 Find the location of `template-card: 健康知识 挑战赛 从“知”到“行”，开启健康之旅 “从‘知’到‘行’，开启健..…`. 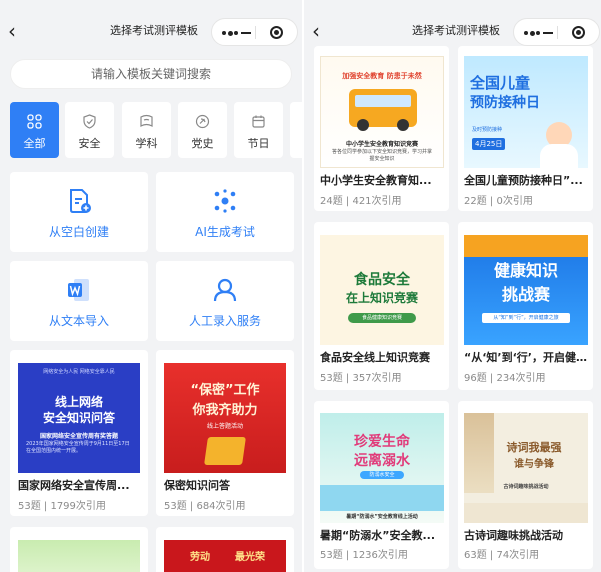

template-card: 健康知识 挑战赛 从“知”到“行”，开启健康之旅 “从‘知’到‘行’，开启健..… is located at coordinates (525, 306).